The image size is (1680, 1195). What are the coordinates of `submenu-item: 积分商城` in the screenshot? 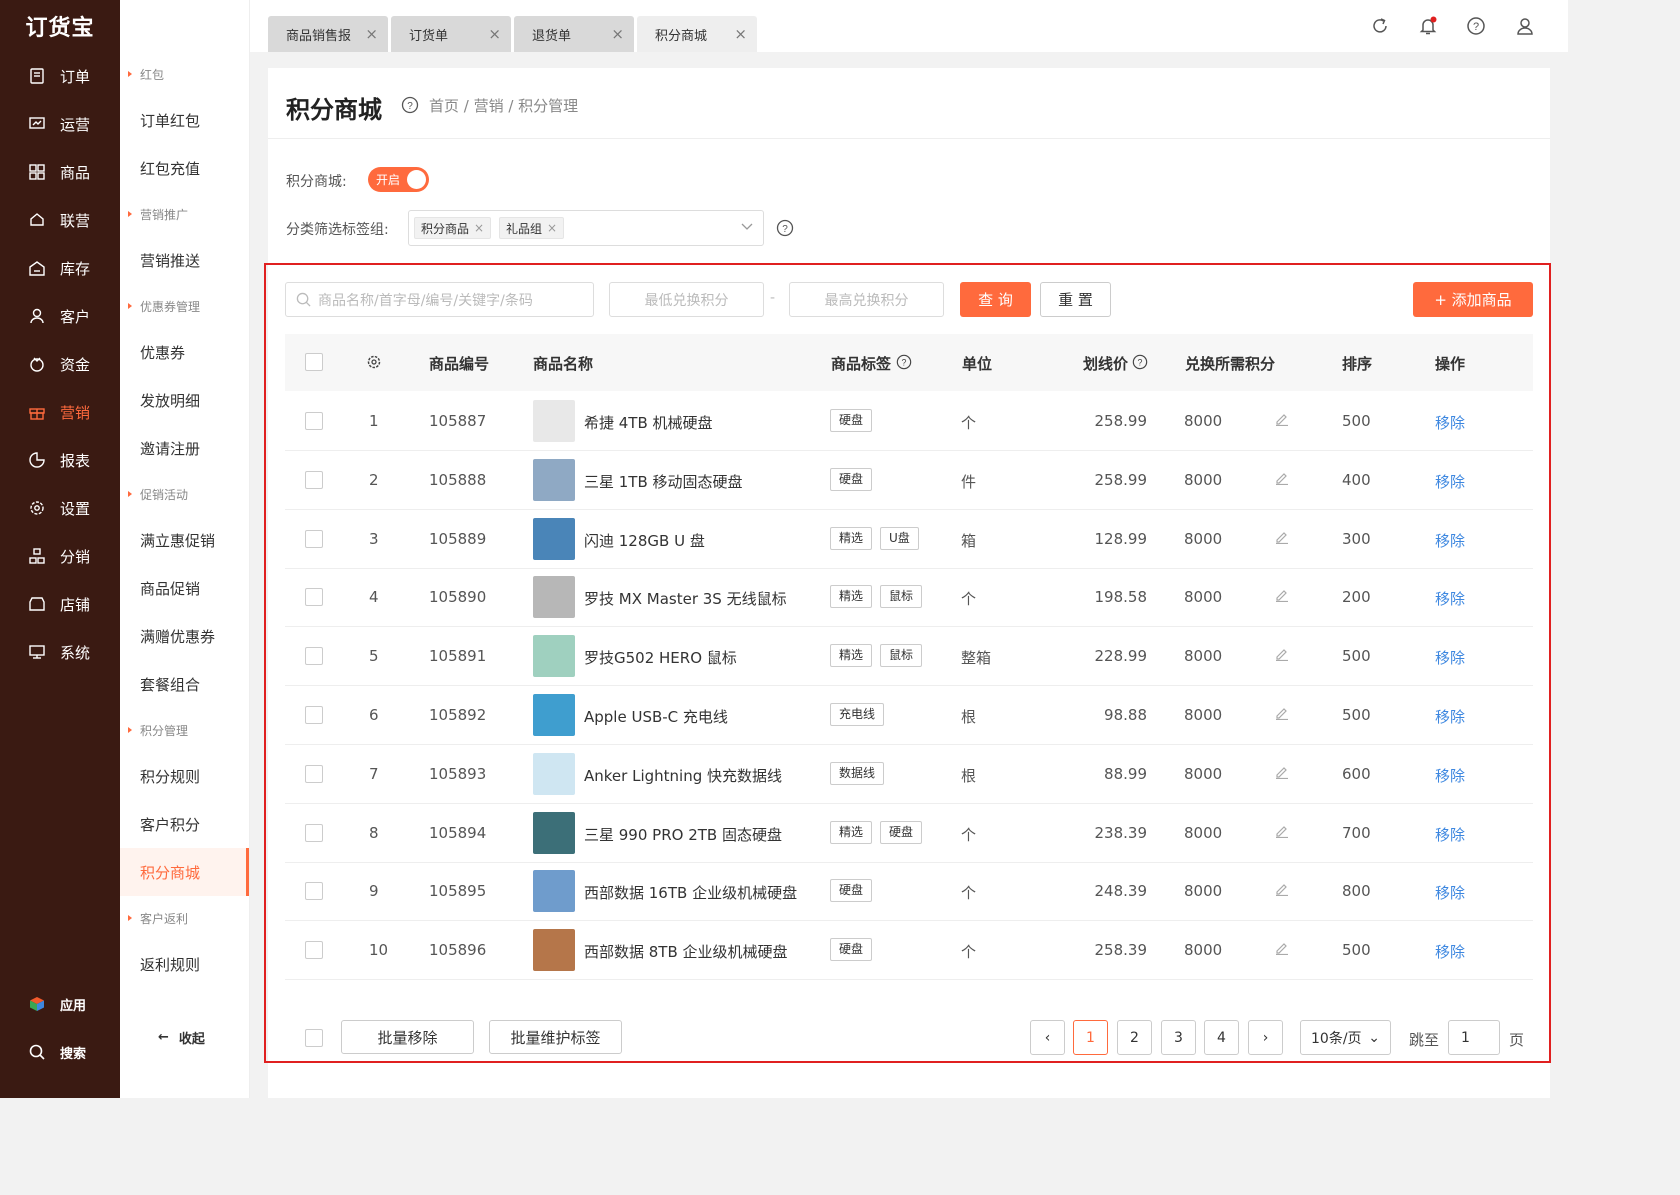 It's located at (184, 872).